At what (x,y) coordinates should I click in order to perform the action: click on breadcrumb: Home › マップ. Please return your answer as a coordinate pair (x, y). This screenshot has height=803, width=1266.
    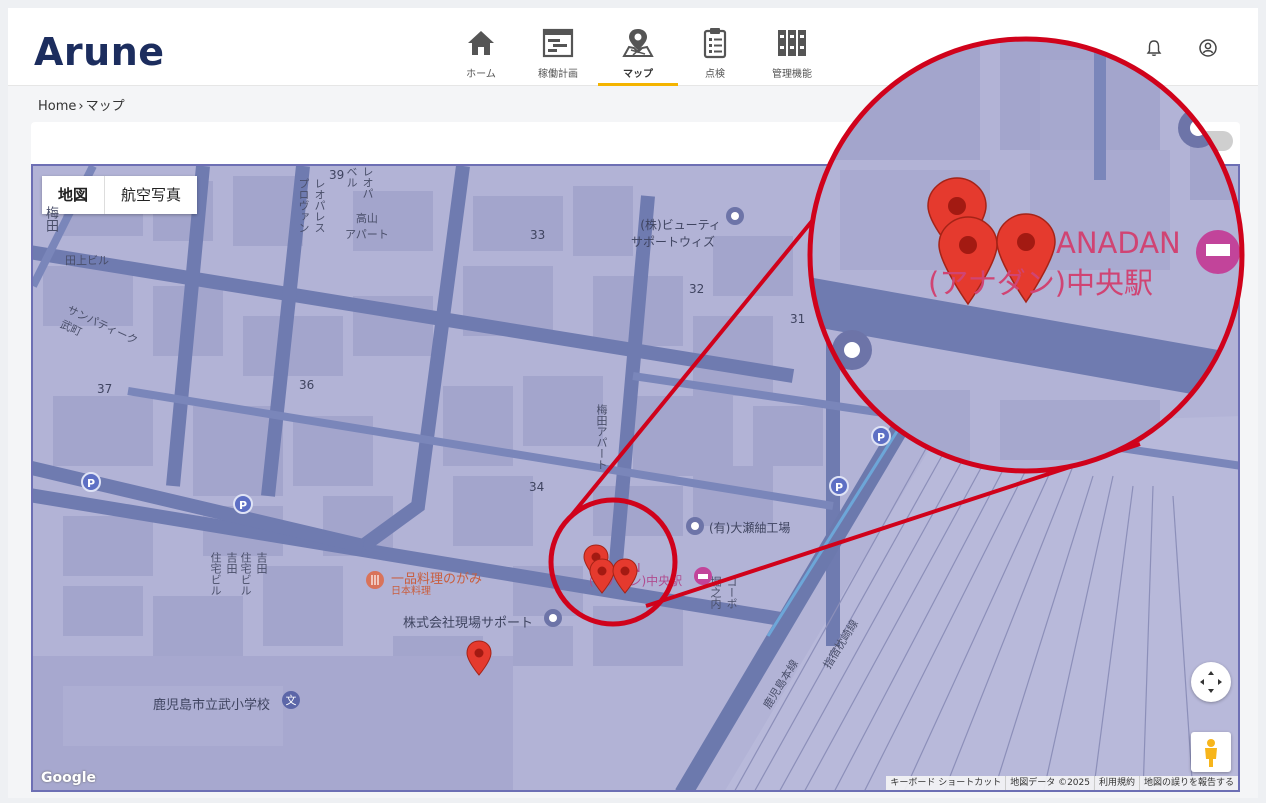
    Looking at the image, I should click on (81, 104).